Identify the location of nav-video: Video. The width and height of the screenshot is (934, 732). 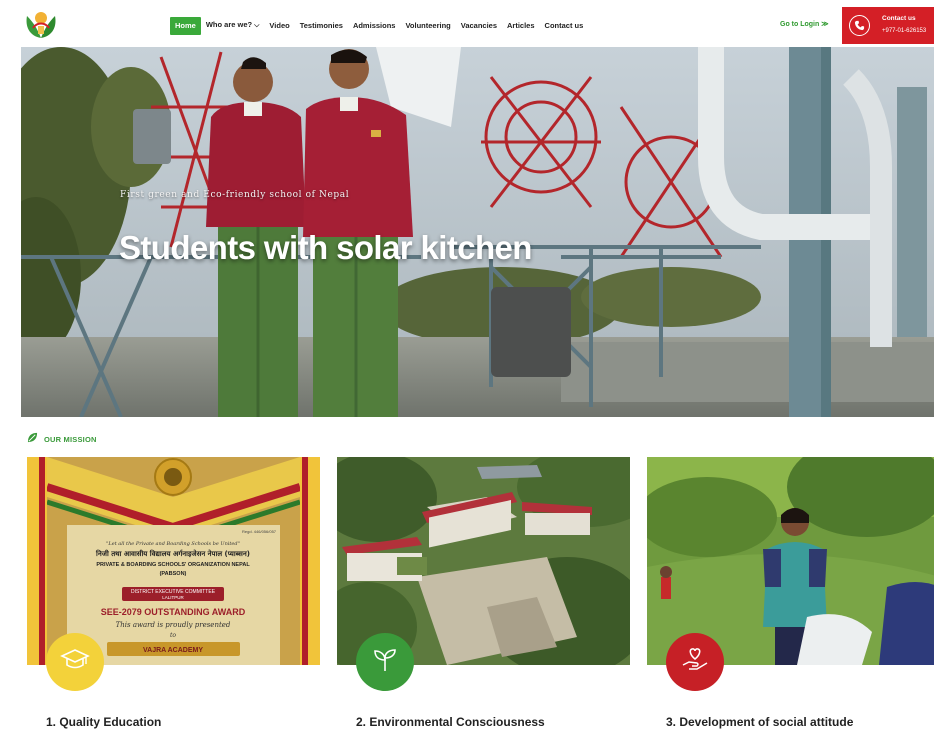
(279, 26).